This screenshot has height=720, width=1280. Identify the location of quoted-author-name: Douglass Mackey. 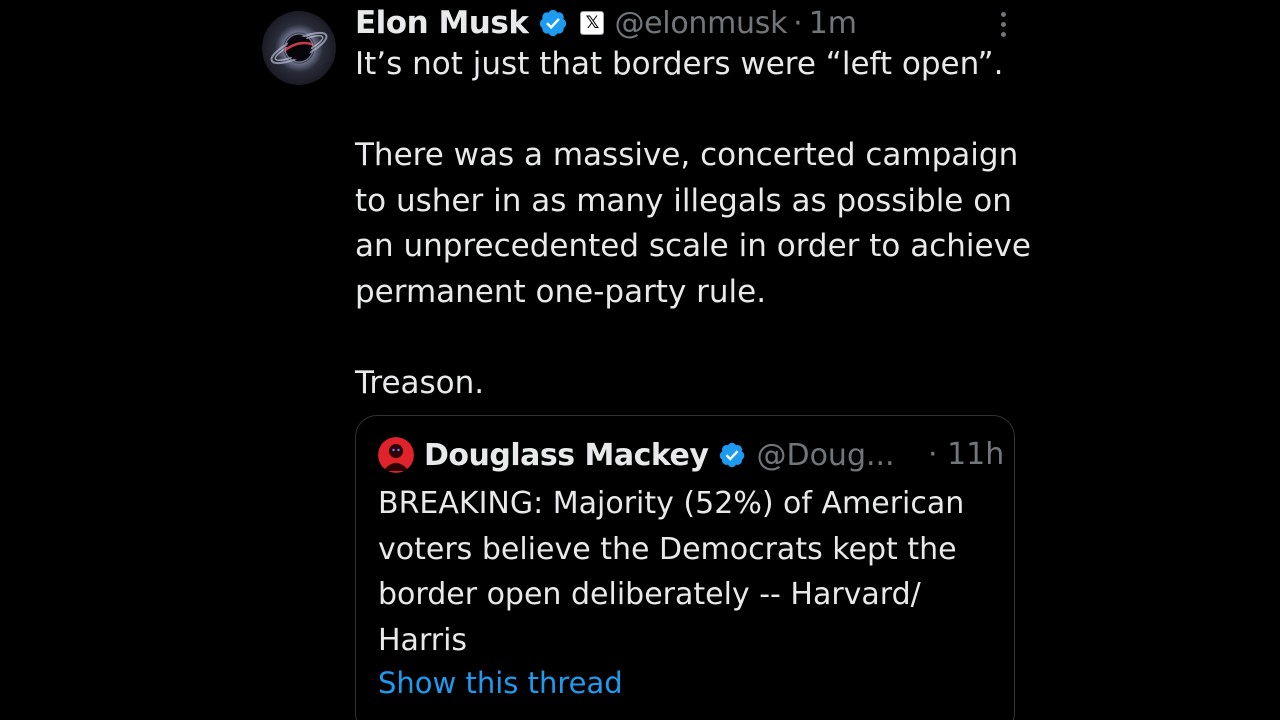
(566, 455).